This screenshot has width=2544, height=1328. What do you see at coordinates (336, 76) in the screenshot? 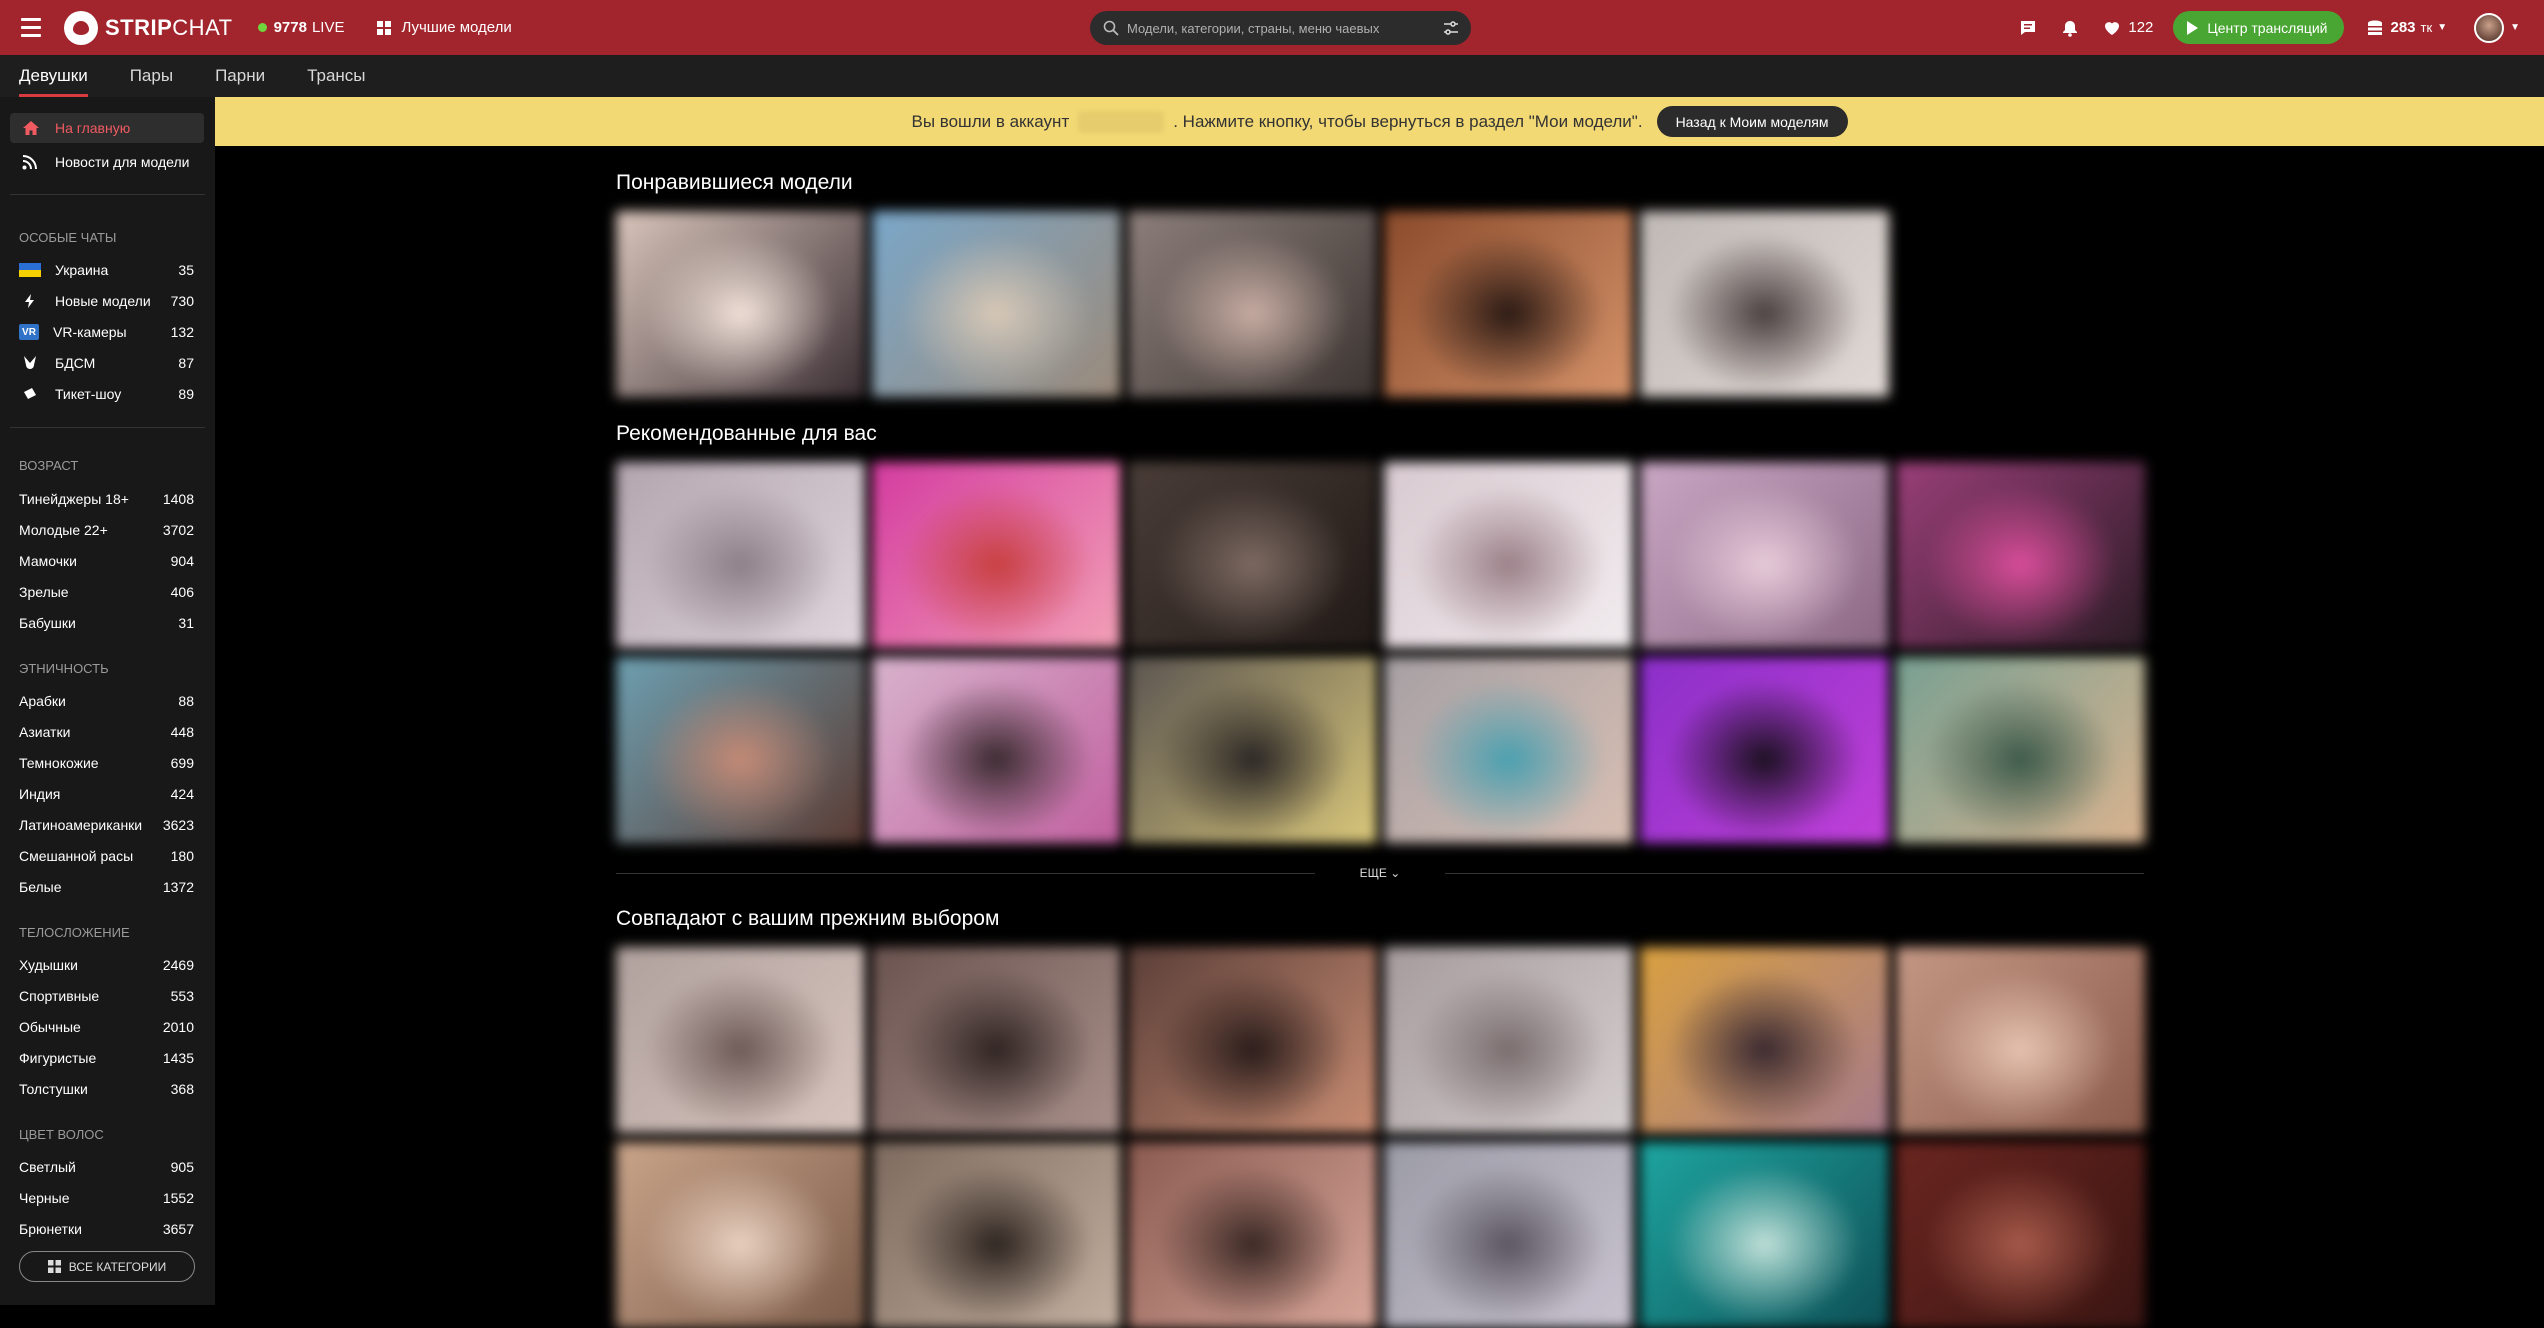
I see `tab-trans: Трансы` at bounding box center [336, 76].